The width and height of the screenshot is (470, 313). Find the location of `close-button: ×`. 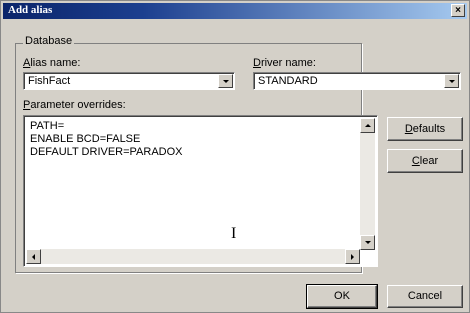

close-button: × is located at coordinates (458, 10).